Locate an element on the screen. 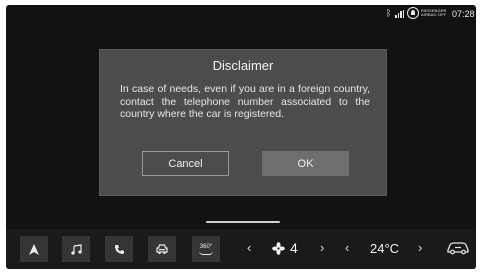 This screenshot has height=274, width=482. airbag-line-2: AIRBAG OFF is located at coordinates (434, 14).